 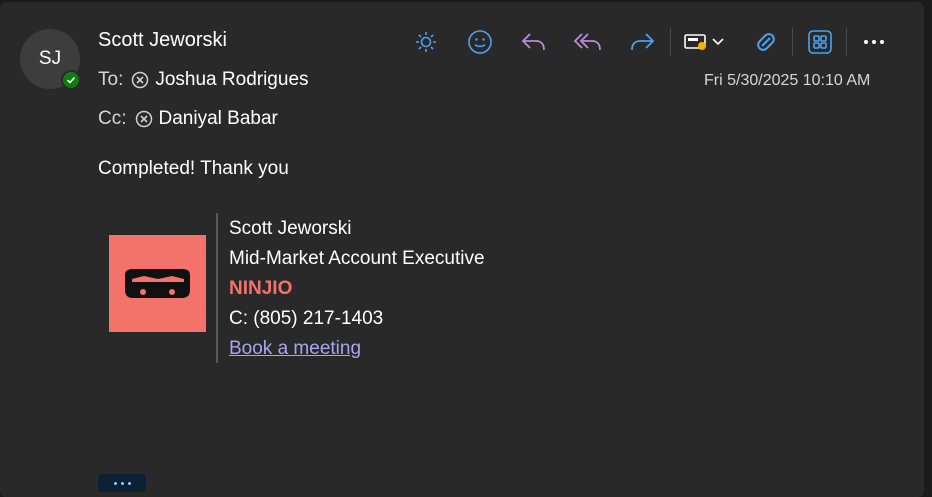 What do you see at coordinates (217, 288) in the screenshot?
I see `signature-divider` at bounding box center [217, 288].